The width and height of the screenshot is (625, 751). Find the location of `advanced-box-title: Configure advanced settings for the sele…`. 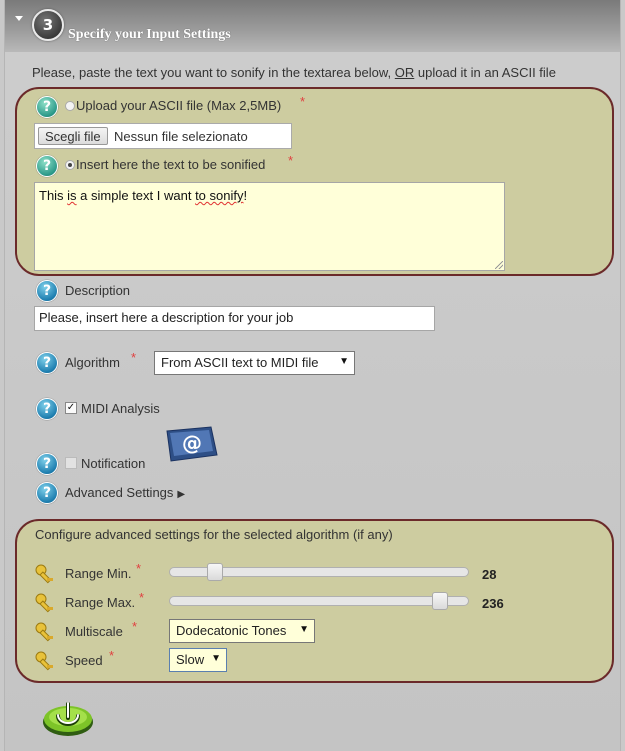

advanced-box-title: Configure advanced settings for the sele… is located at coordinates (214, 534).